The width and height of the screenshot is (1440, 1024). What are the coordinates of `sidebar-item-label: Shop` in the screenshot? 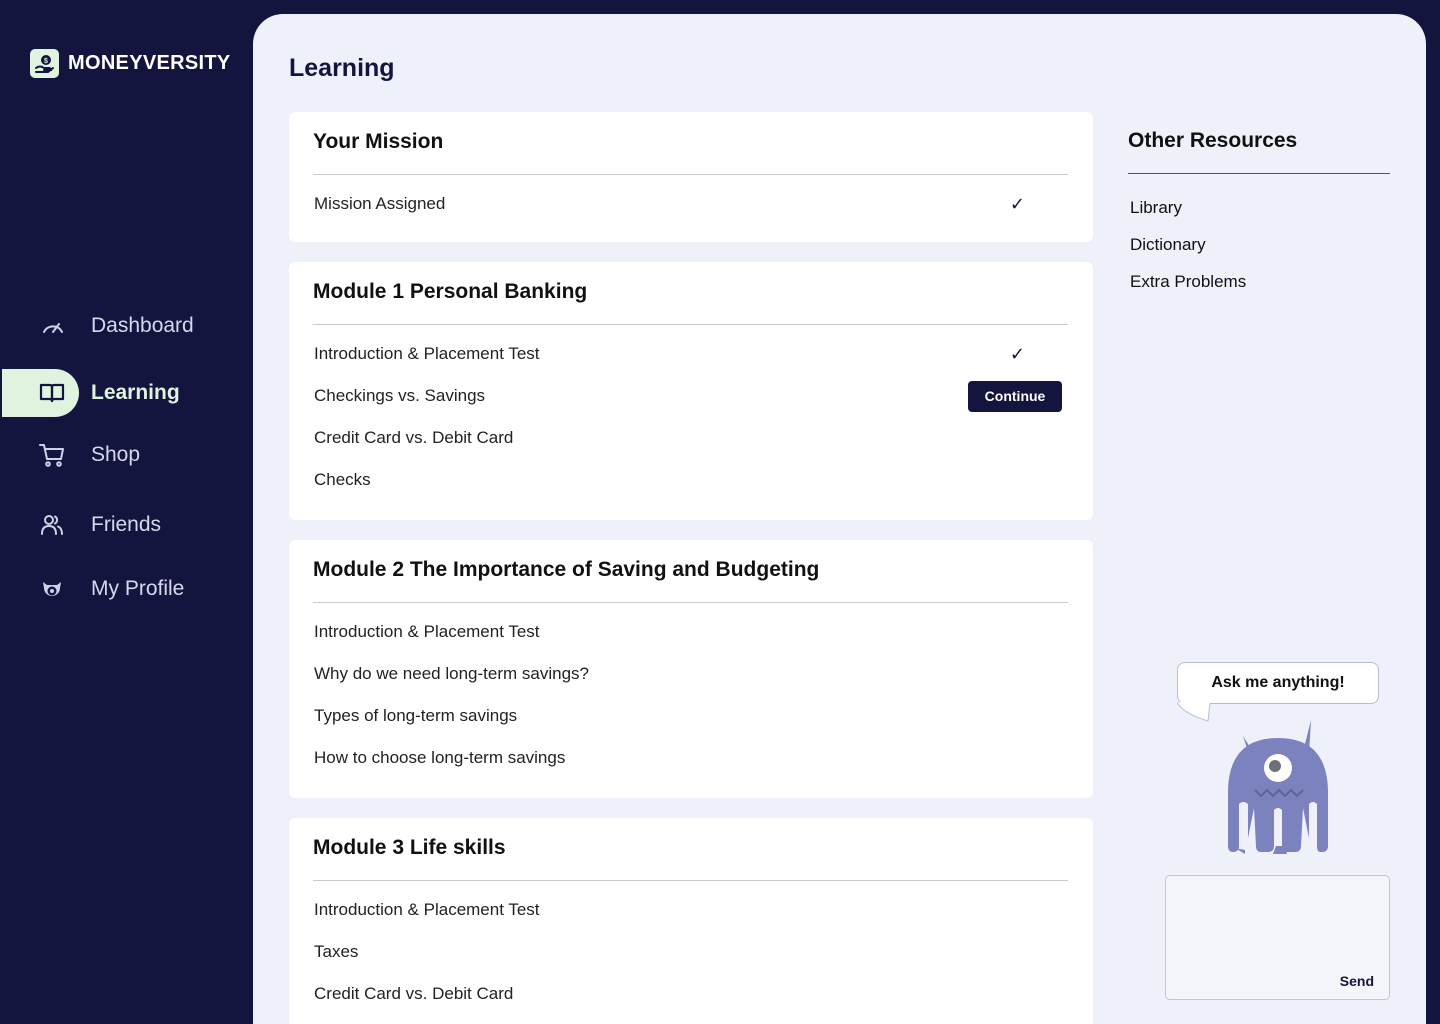 It's located at (116, 454).